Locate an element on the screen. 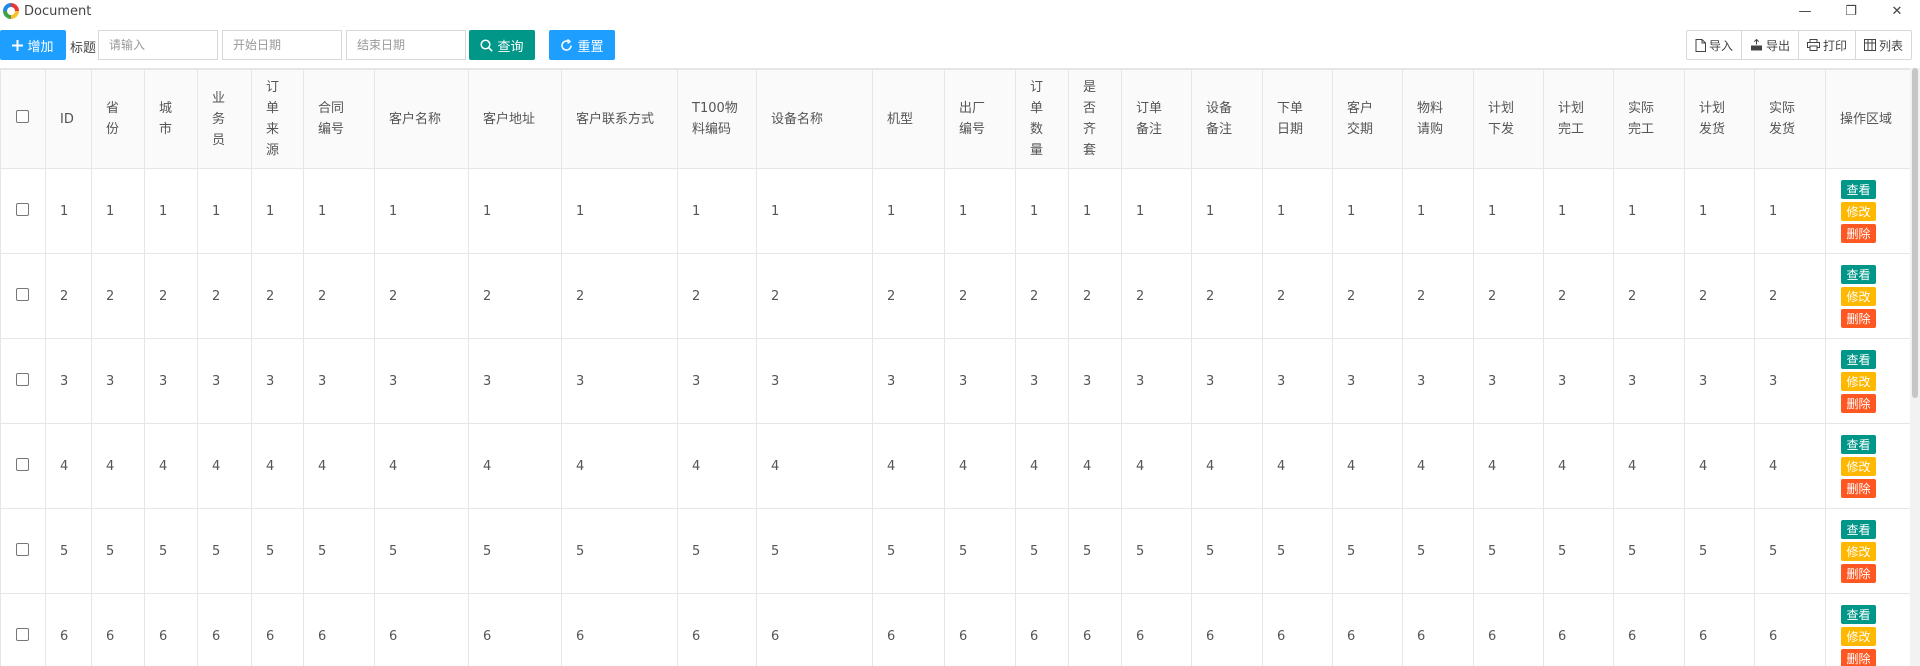  add-button: 增加 is located at coordinates (33, 45).